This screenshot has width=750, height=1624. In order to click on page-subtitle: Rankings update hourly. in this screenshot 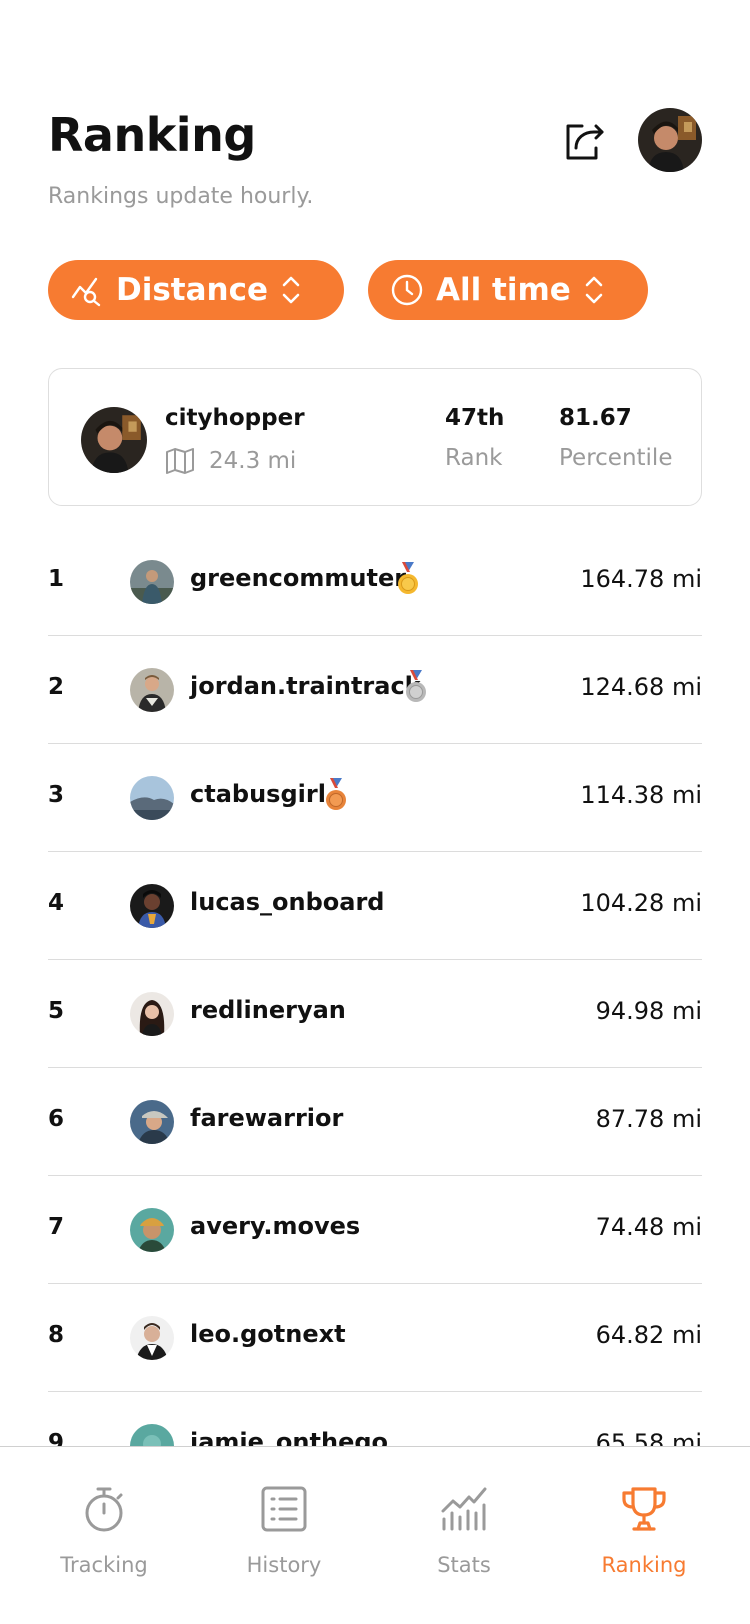, I will do `click(181, 196)`.